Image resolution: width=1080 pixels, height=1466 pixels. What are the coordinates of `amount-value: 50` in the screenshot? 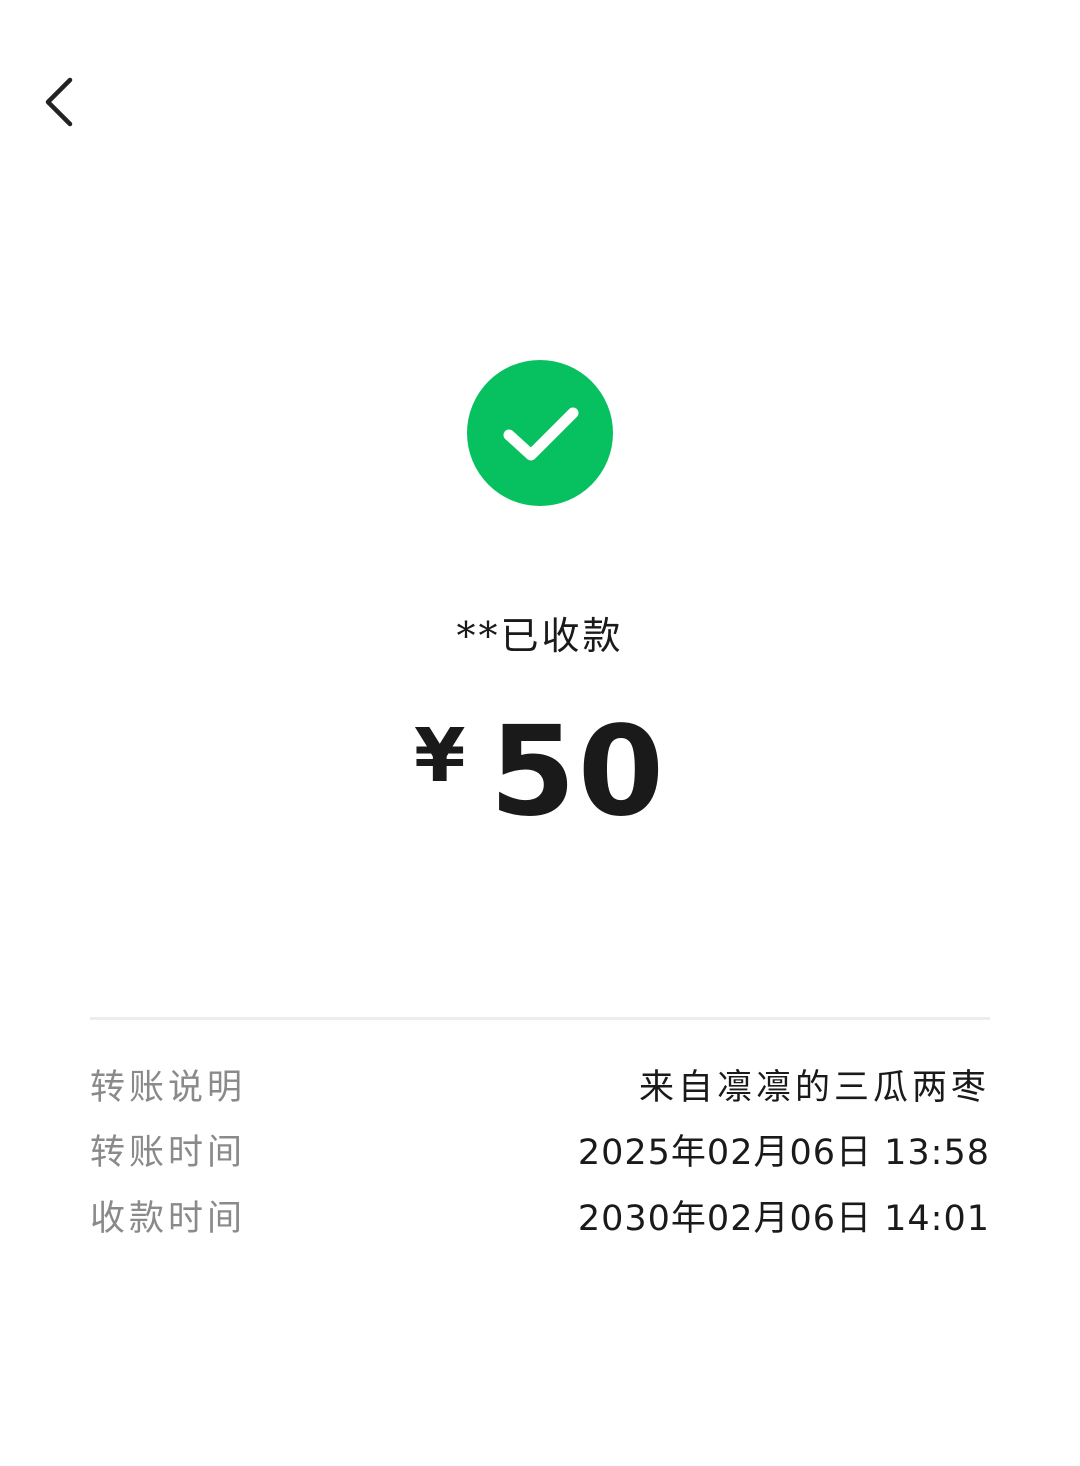 It's located at (578, 772).